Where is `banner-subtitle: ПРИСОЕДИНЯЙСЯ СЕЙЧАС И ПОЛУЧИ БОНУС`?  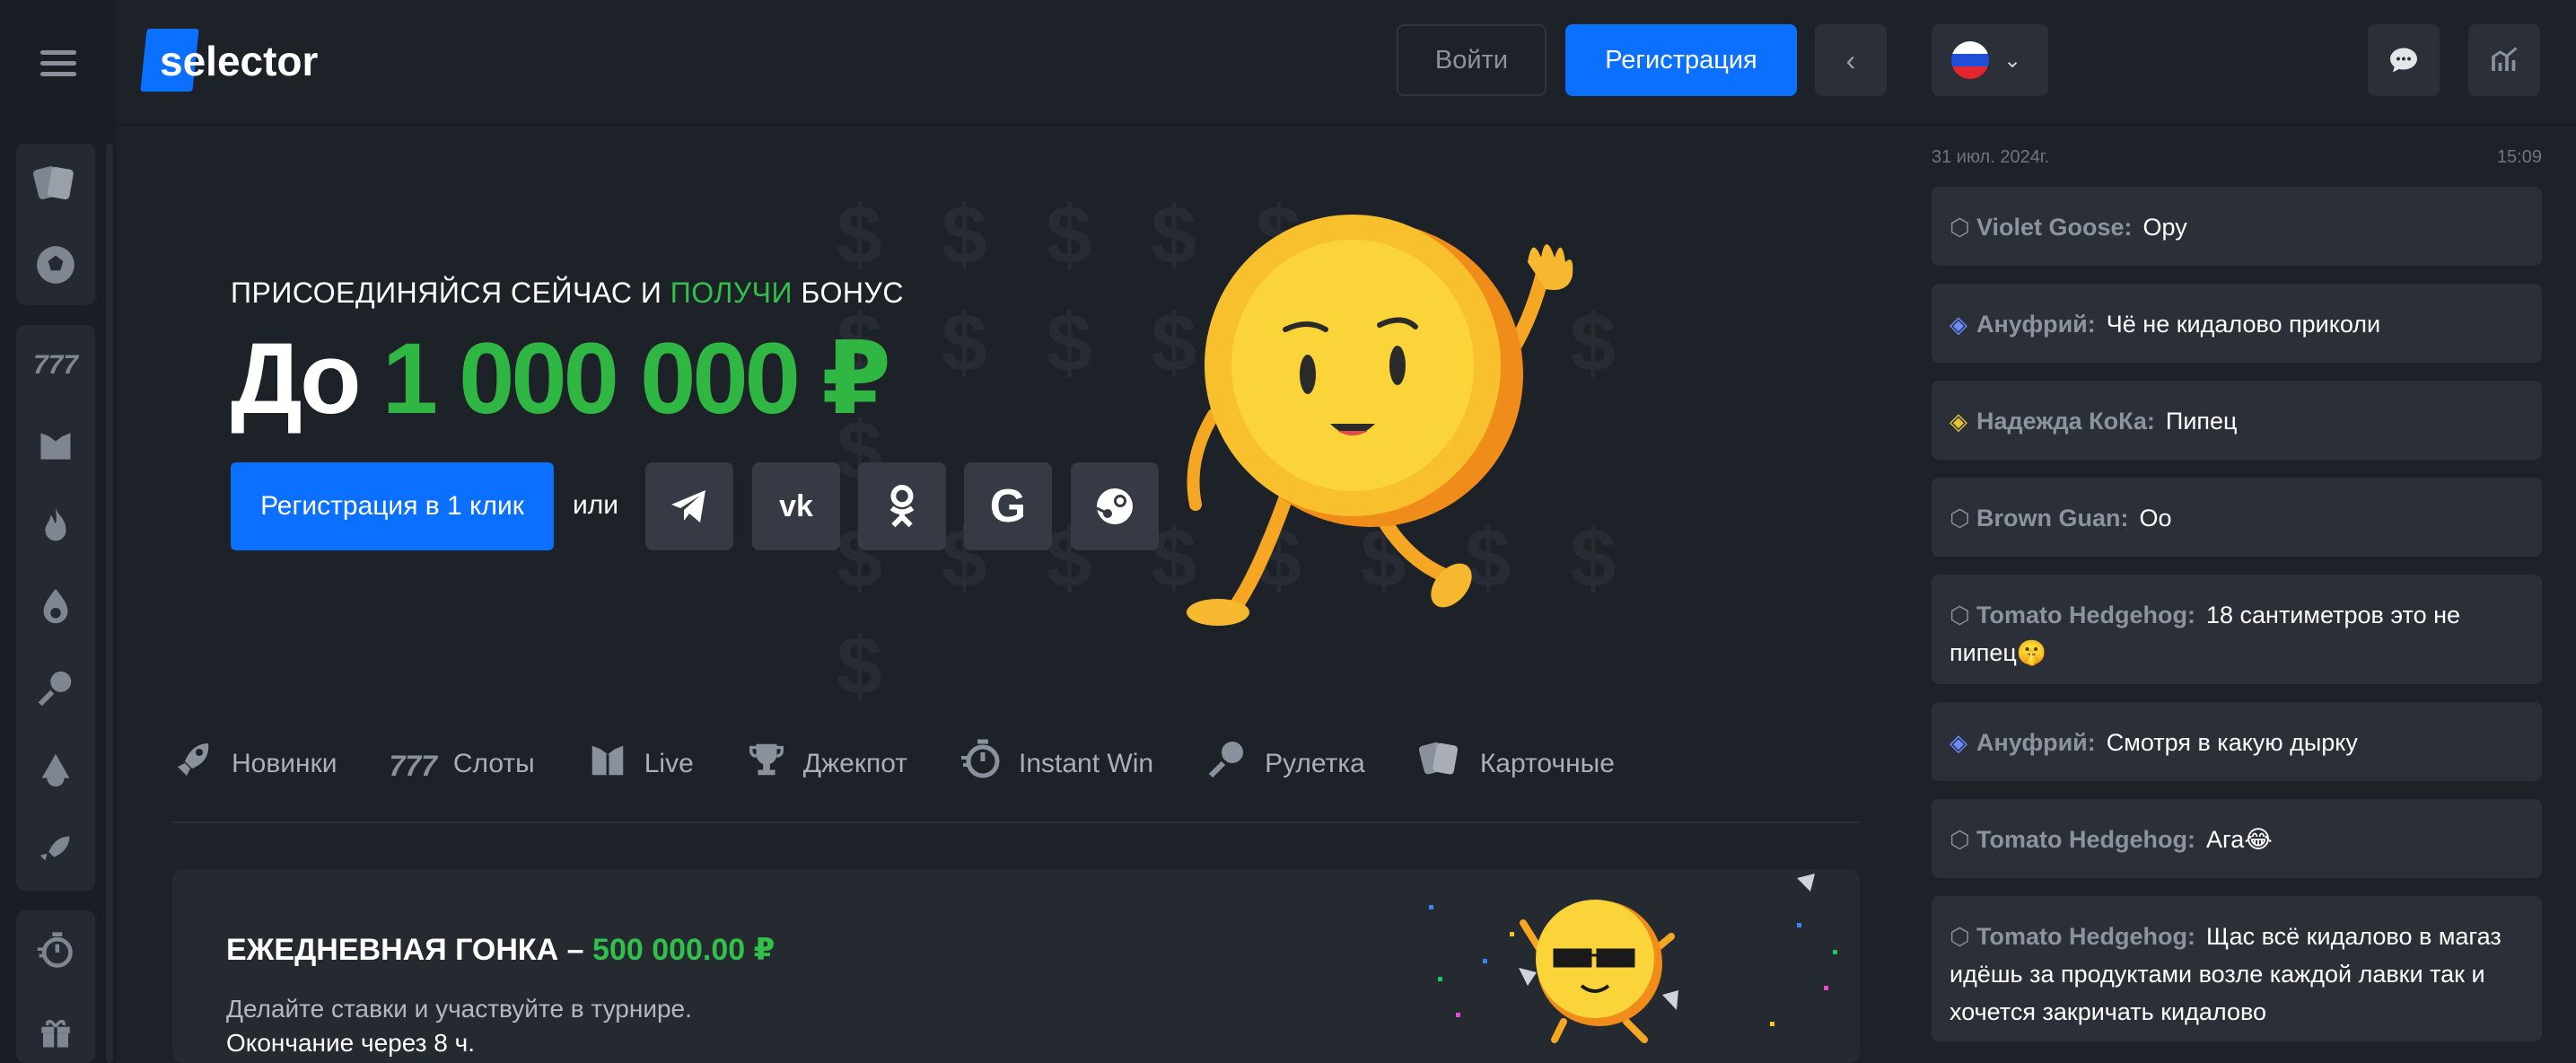 banner-subtitle: ПРИСОЕДИНЯЙСЯ СЕЙЧАС И ПОЛУЧИ БОНУС is located at coordinates (567, 293).